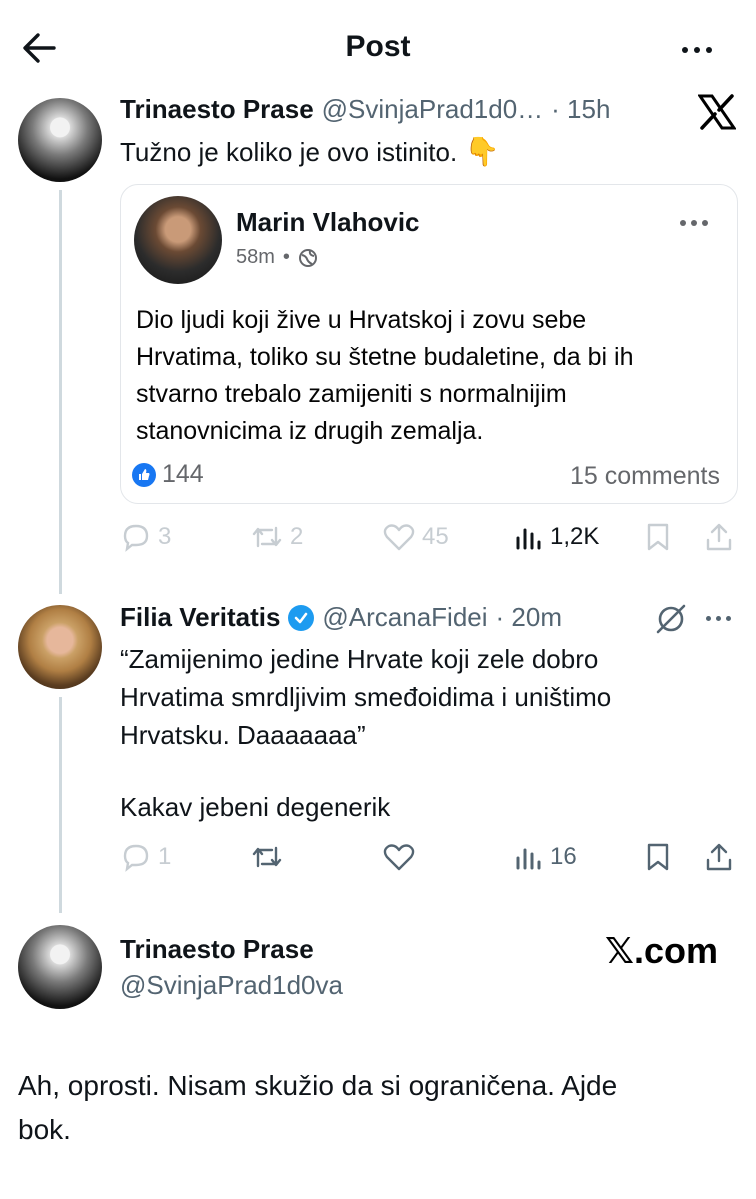 The height and width of the screenshot is (1199, 756). What do you see at coordinates (277, 257) in the screenshot?
I see `embed-meta: 58m •` at bounding box center [277, 257].